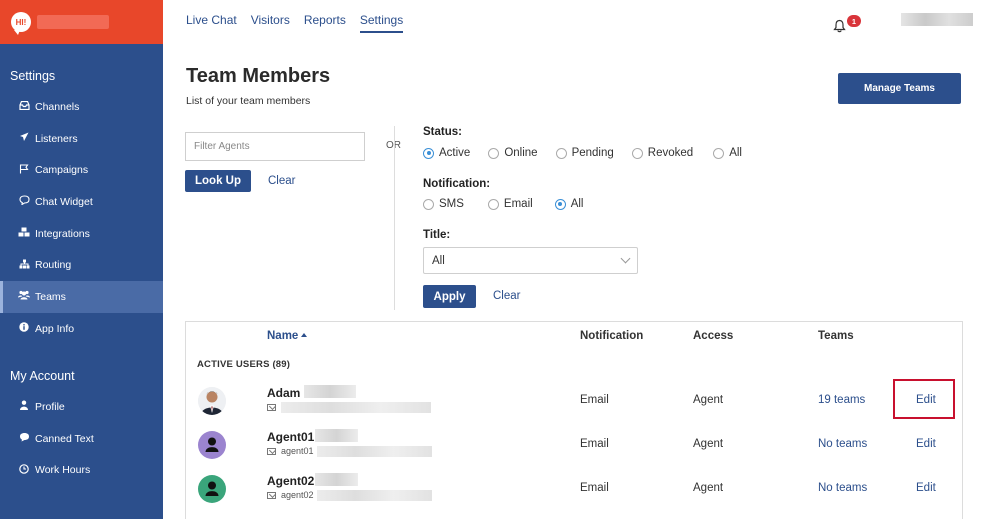 Image resolution: width=992 pixels, height=519 pixels. Describe the element at coordinates (64, 201) in the screenshot. I see `sidebar-item-label: Chat Widget` at that location.